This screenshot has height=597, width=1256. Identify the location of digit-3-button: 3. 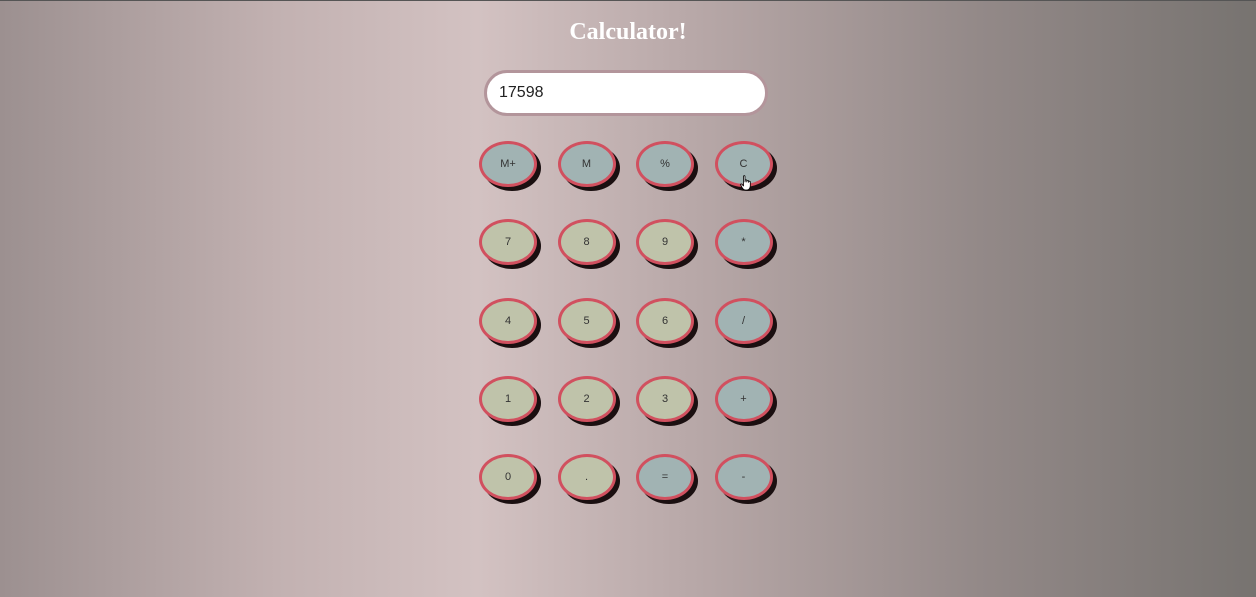
(665, 398).